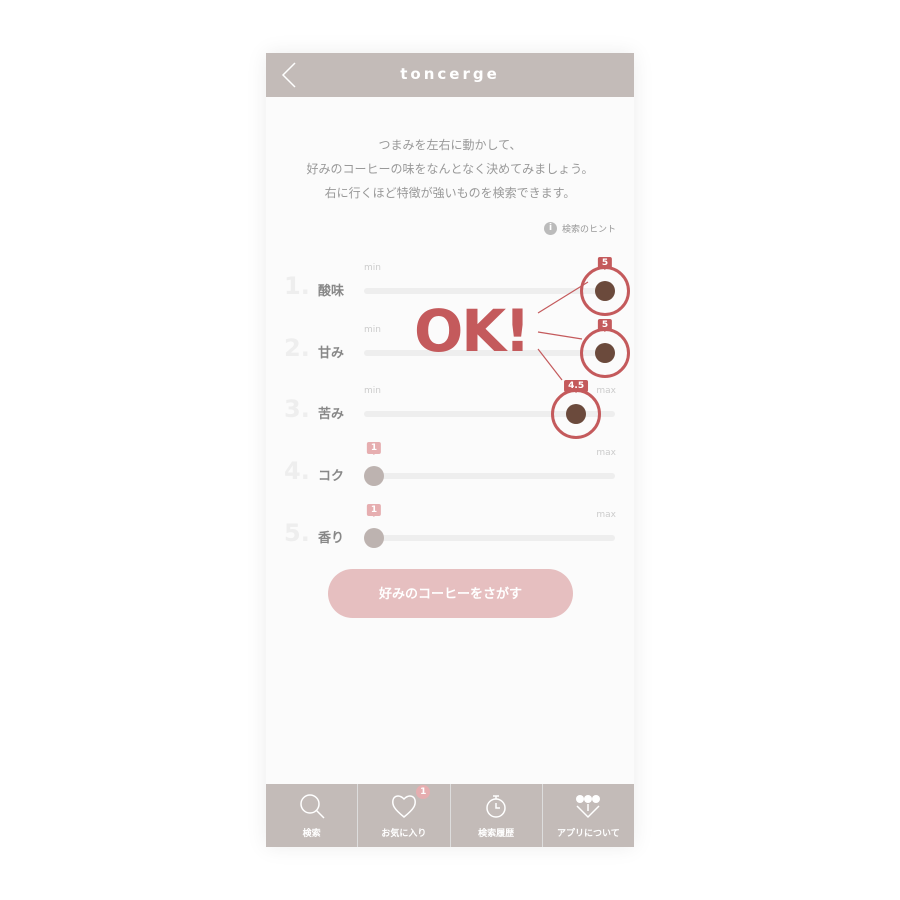 This screenshot has width=900, height=900. Describe the element at coordinates (588, 807) in the screenshot. I see `about-icon` at that location.